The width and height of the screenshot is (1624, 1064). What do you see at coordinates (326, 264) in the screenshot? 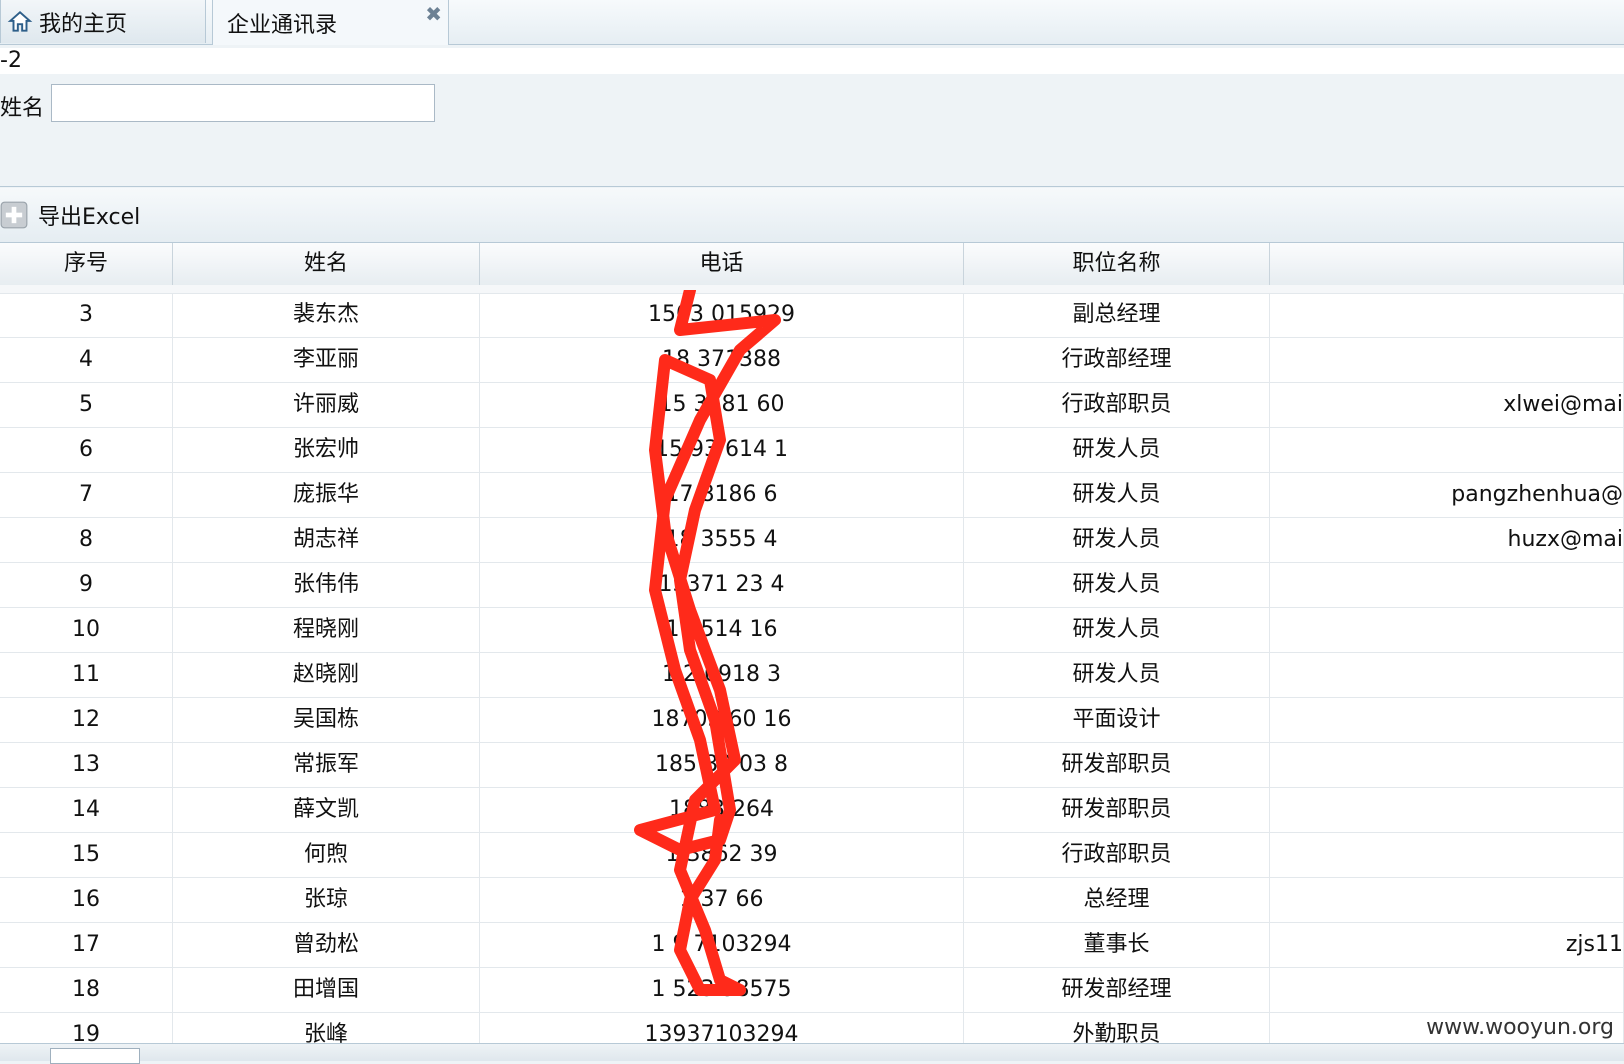
I see `column-header-name: 姓名` at bounding box center [326, 264].